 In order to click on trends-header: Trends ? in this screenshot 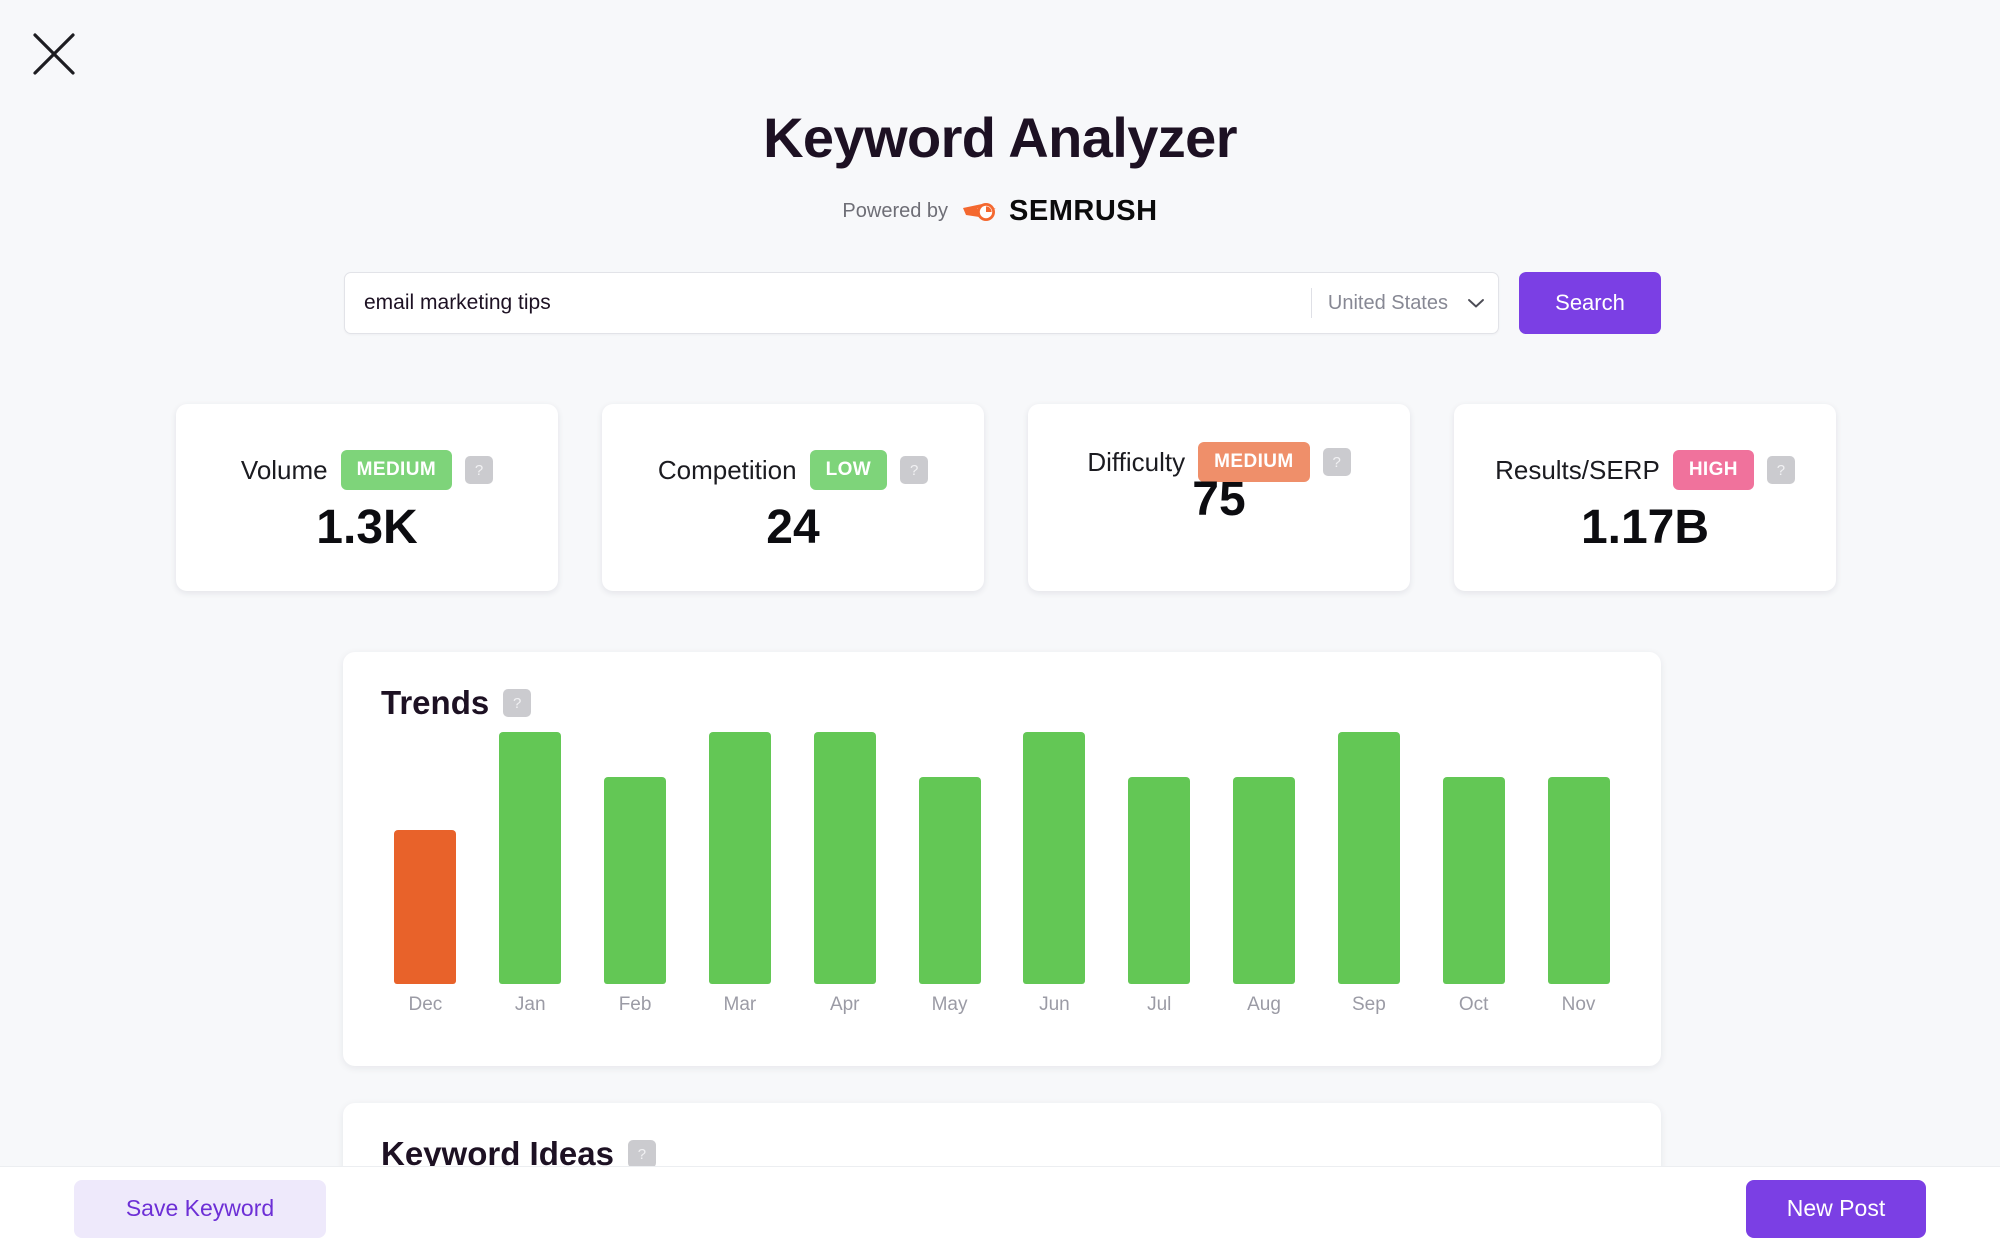, I will do `click(456, 703)`.